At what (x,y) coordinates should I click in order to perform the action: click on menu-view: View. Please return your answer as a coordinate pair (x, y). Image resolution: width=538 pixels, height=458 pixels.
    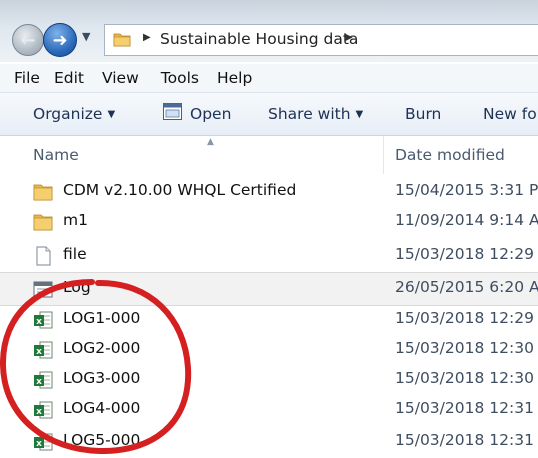
    Looking at the image, I should click on (120, 78).